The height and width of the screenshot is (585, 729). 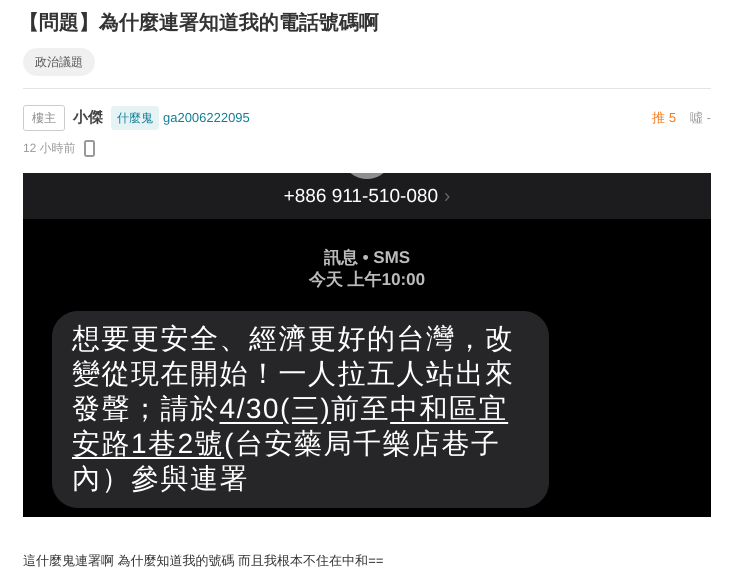 What do you see at coordinates (49, 148) in the screenshot?
I see `post-time: 12 小時前` at bounding box center [49, 148].